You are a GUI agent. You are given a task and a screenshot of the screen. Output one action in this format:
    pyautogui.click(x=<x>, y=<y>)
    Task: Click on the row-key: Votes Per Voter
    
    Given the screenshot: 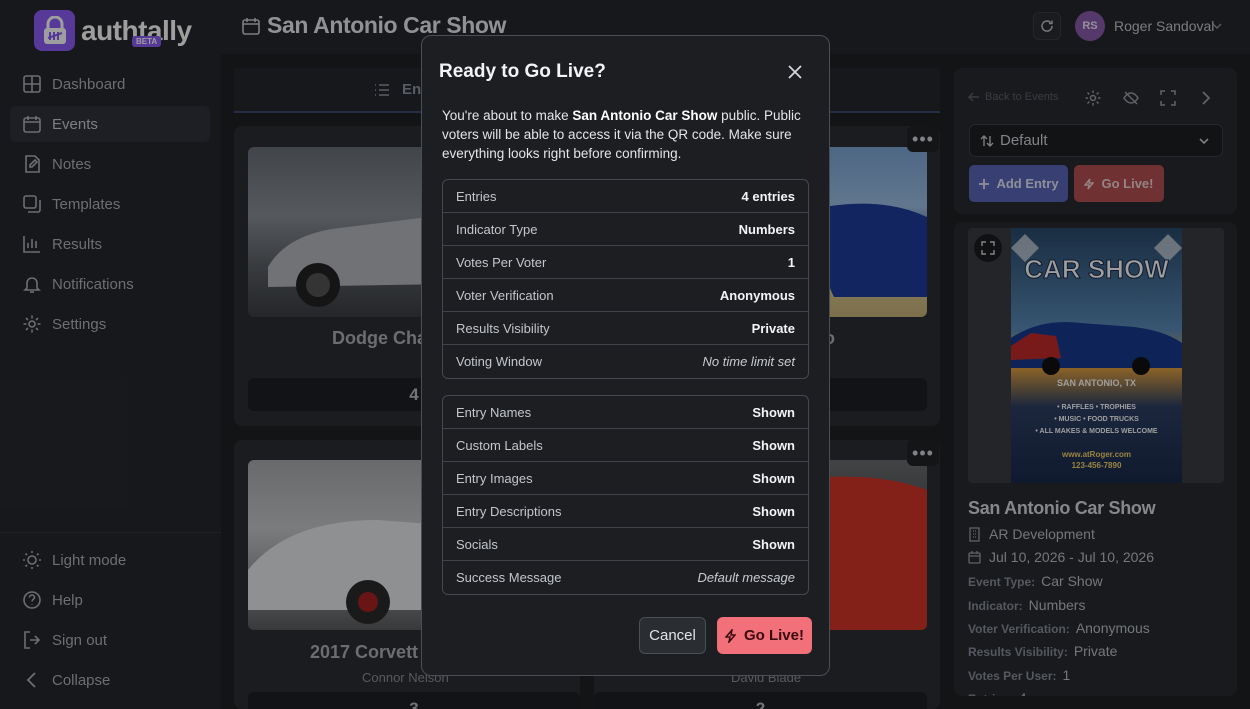 What is the action you would take?
    pyautogui.click(x=501, y=262)
    